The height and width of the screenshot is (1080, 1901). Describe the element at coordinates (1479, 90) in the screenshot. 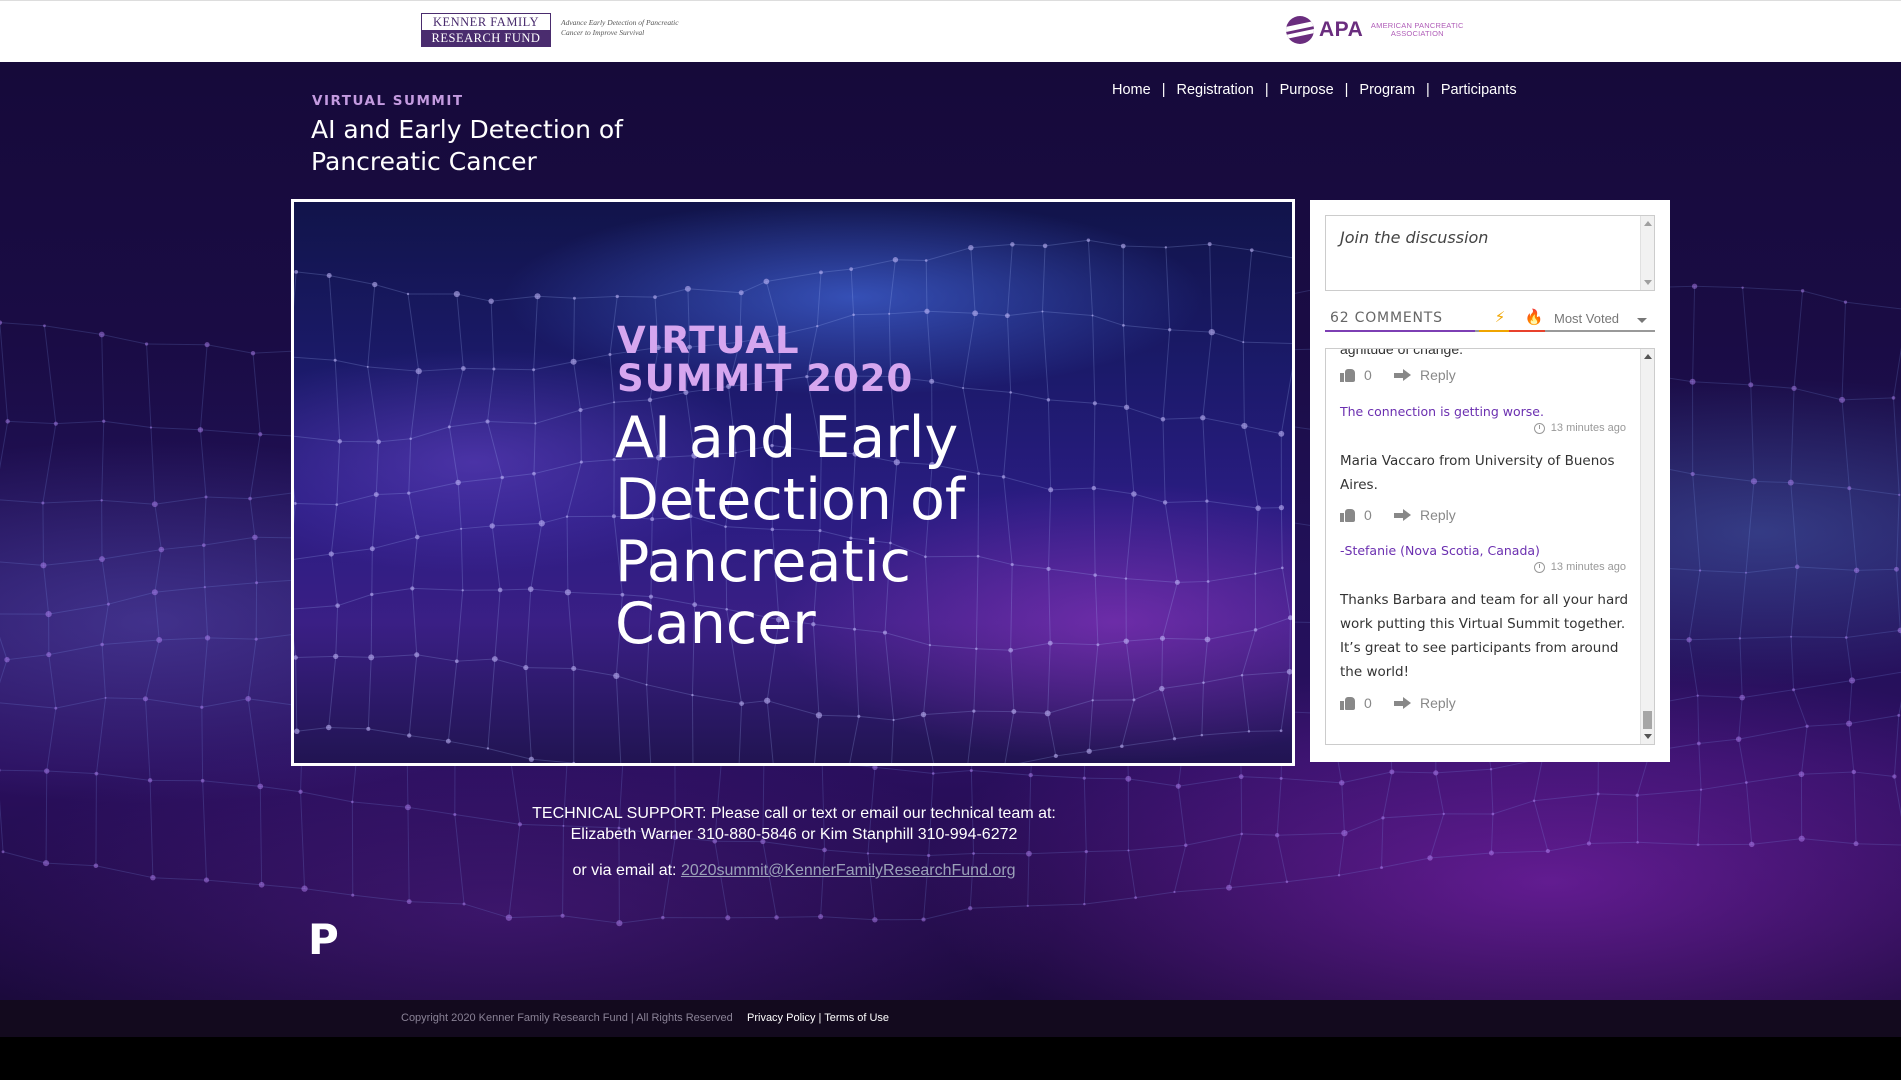

I see `nav-participants: Participants` at that location.